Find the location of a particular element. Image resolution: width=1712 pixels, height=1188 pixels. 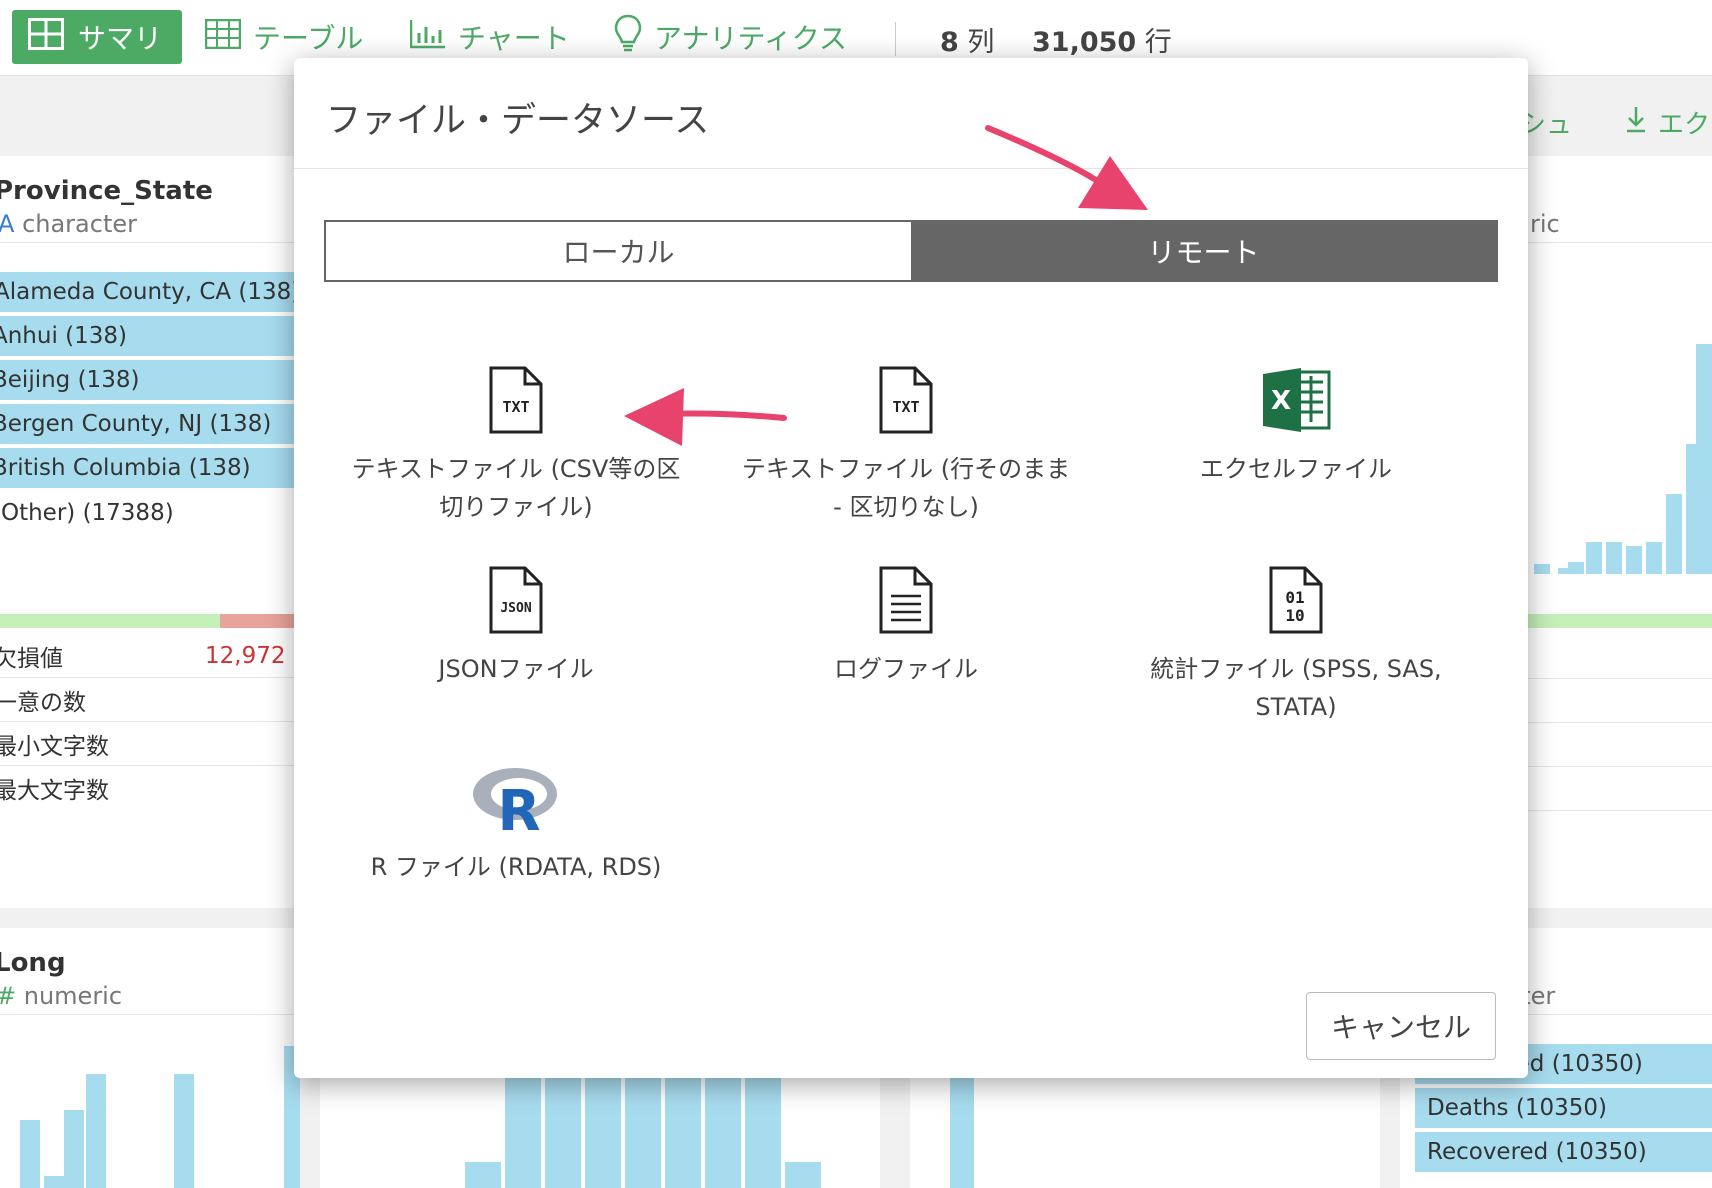

stat-unique: 一意の数 is located at coordinates (150, 700).